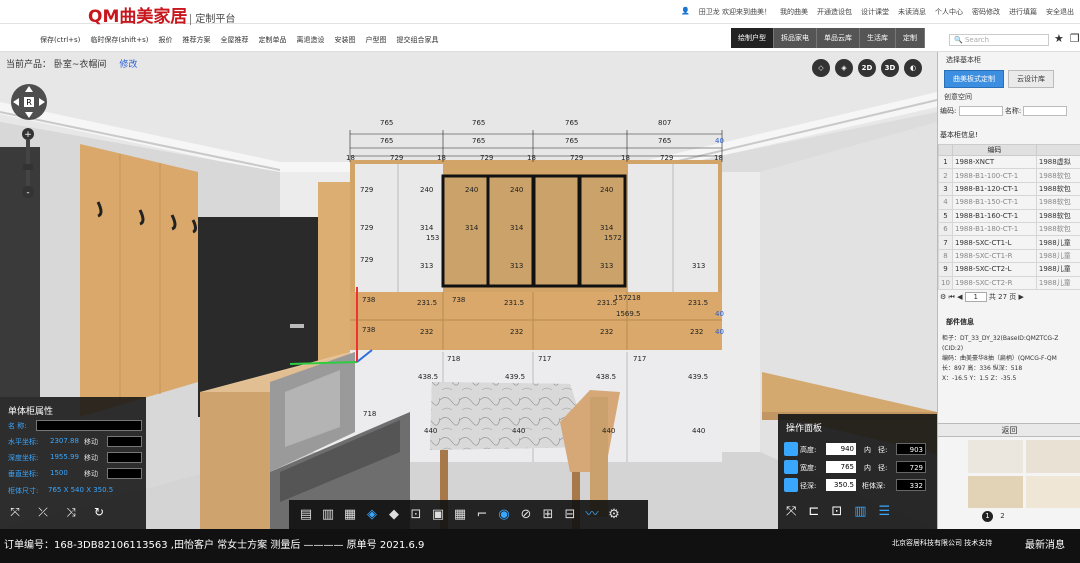  What do you see at coordinates (890, 68) in the screenshot?
I see `view-3d-button: 3D` at bounding box center [890, 68].